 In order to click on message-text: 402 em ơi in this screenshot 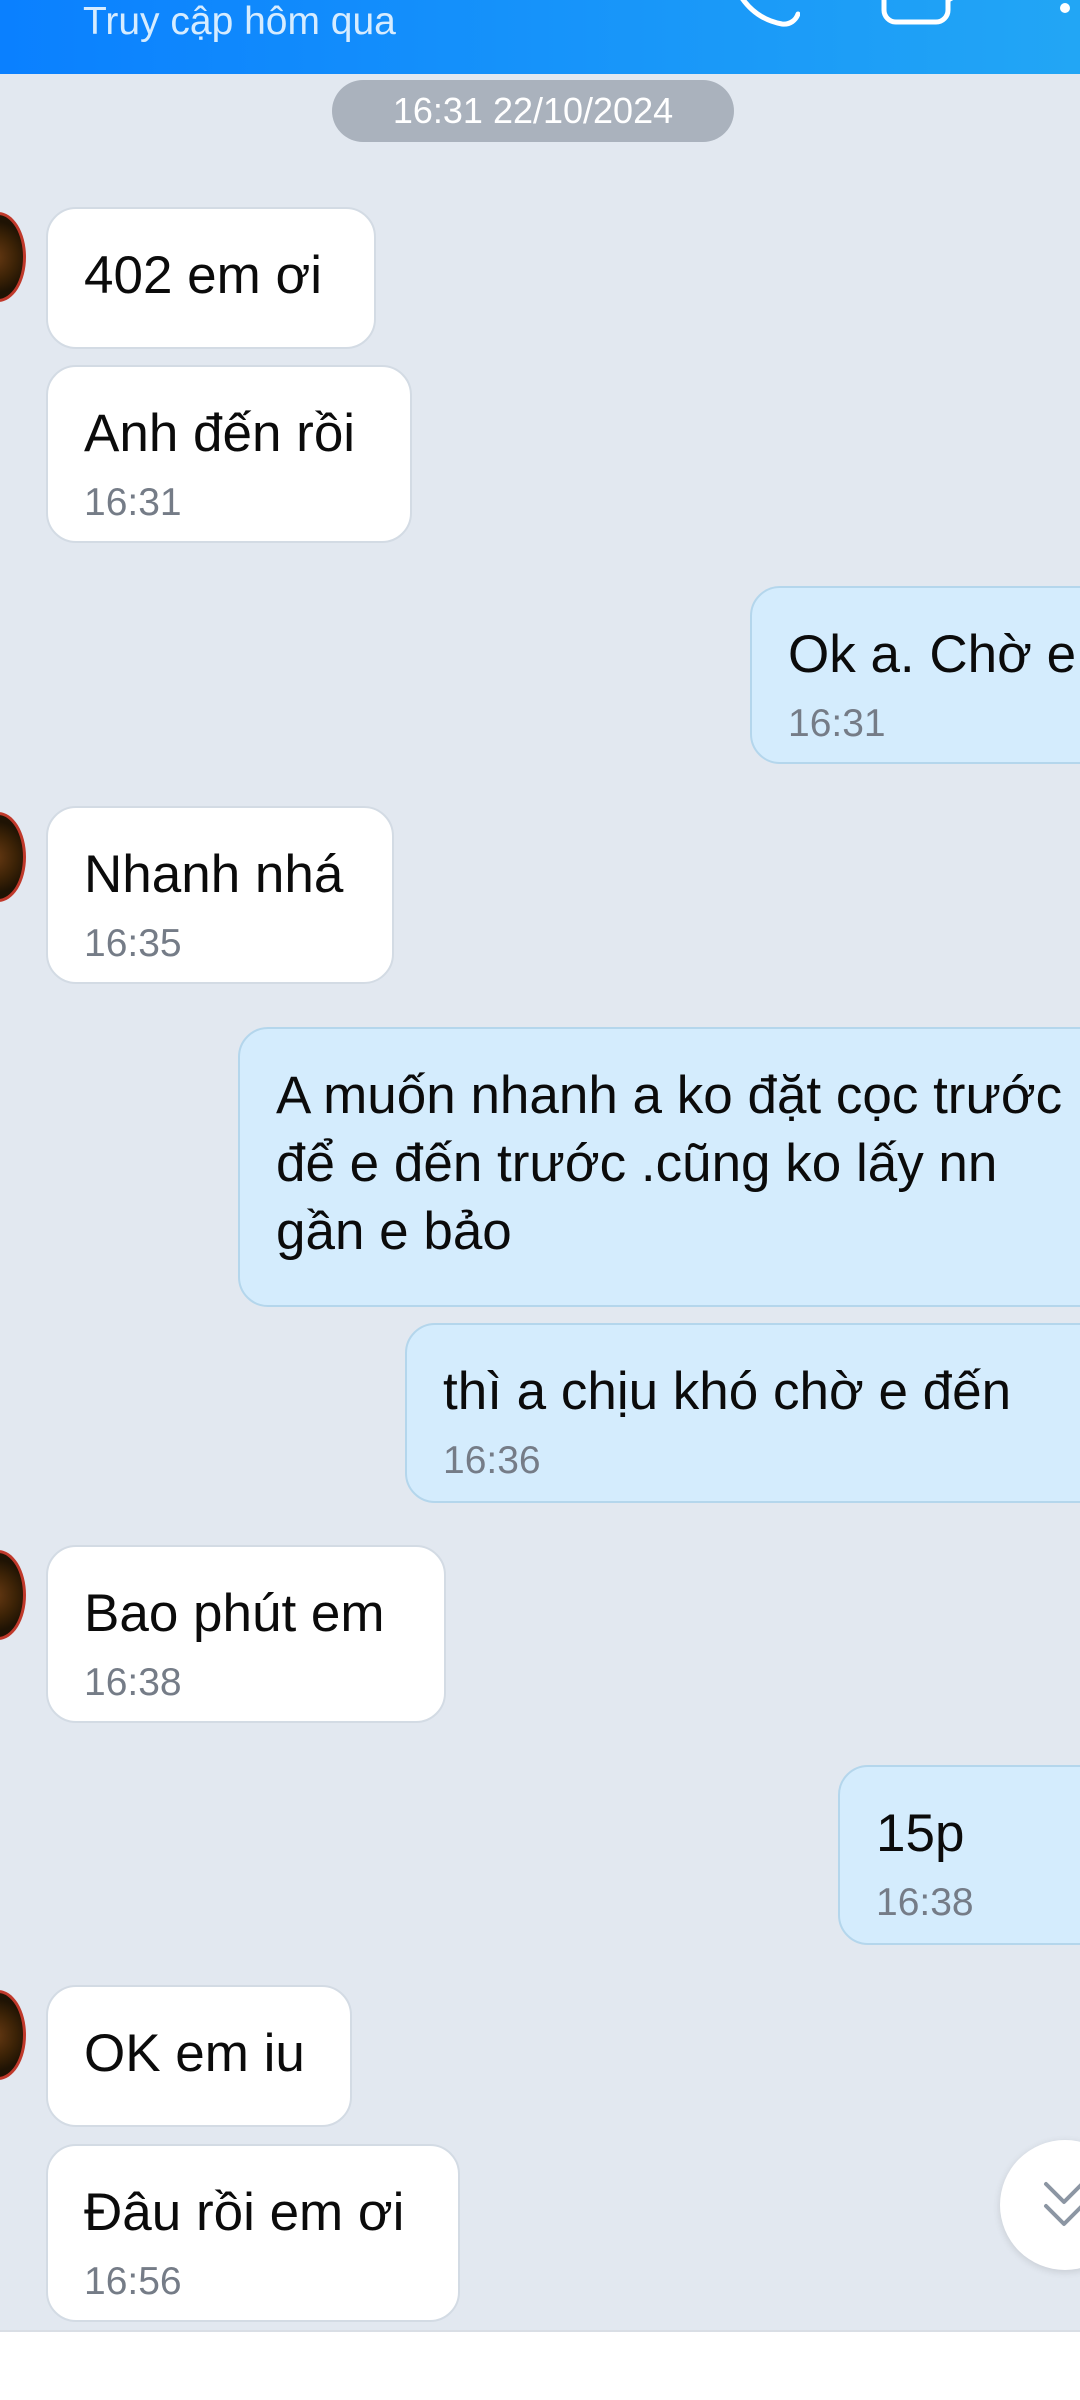, I will do `click(203, 275)`.